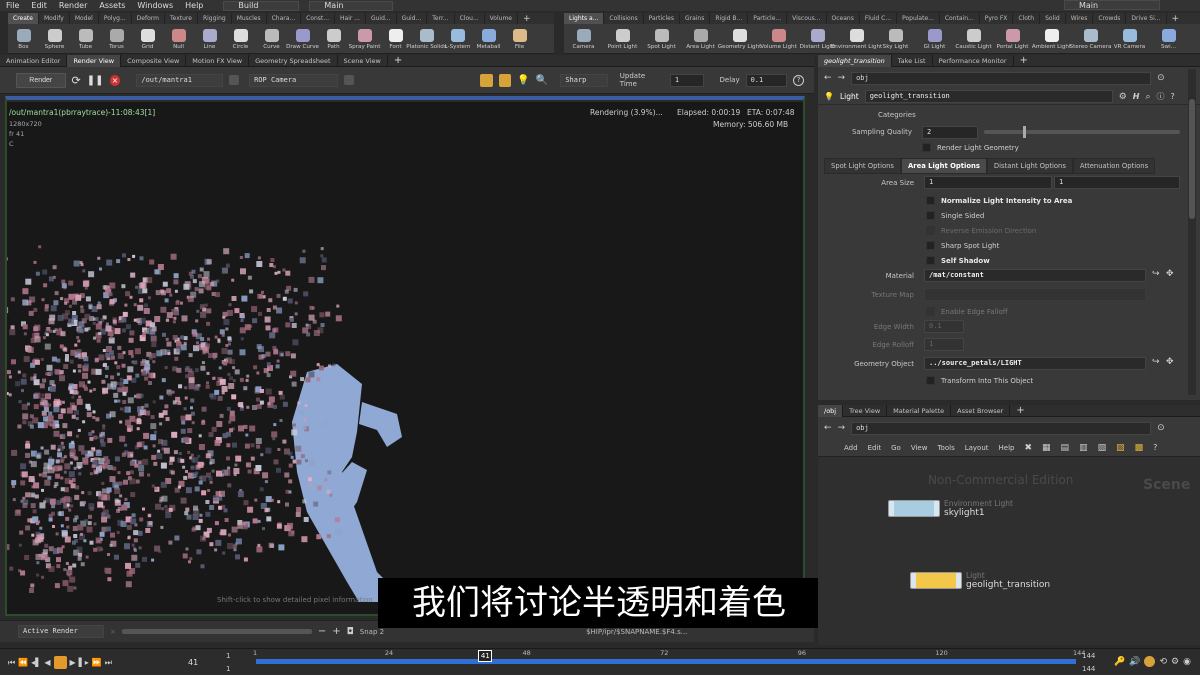 The height and width of the screenshot is (675, 1200). Describe the element at coordinates (302, 38) in the screenshot. I see `shelf-tool: Draw Curve` at that location.